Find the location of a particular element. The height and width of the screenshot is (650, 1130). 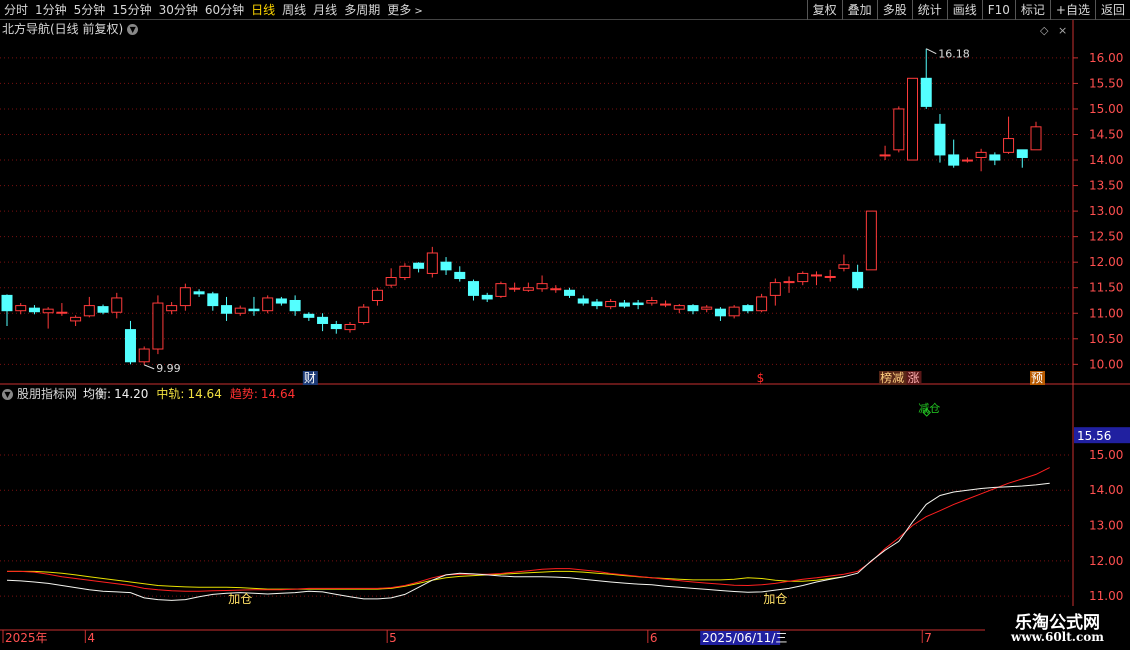

tab-period: 5分钟 is located at coordinates (89, 10).